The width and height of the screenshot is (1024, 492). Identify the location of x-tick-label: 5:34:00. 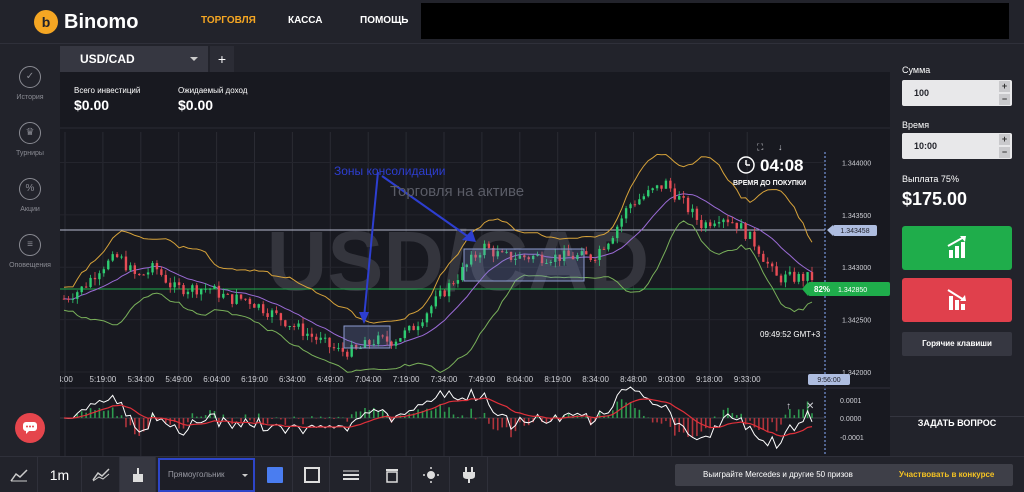
(140, 379).